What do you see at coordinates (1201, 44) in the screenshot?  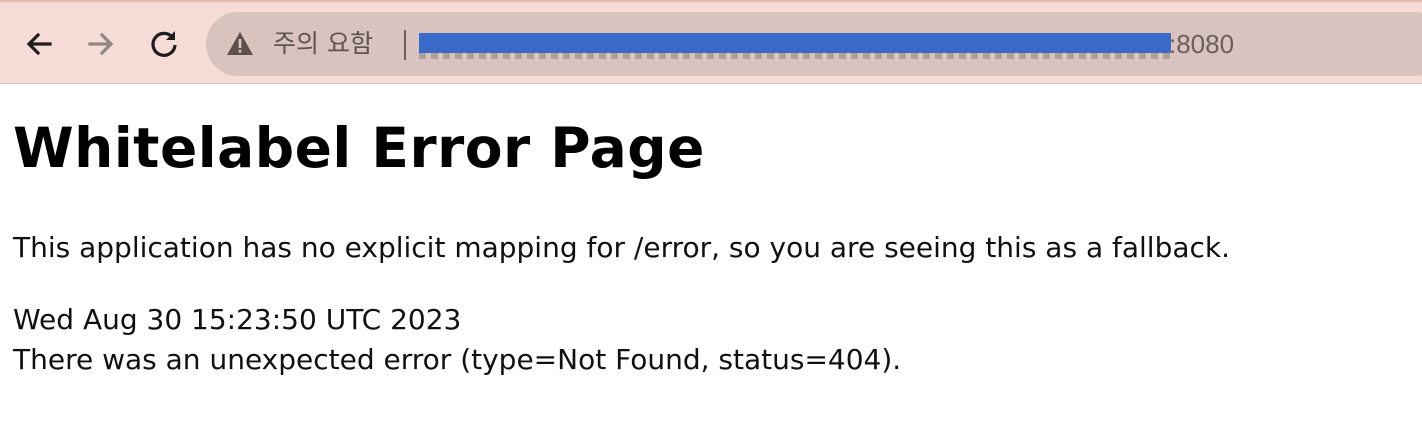 I see `url-port-text: :8080` at bounding box center [1201, 44].